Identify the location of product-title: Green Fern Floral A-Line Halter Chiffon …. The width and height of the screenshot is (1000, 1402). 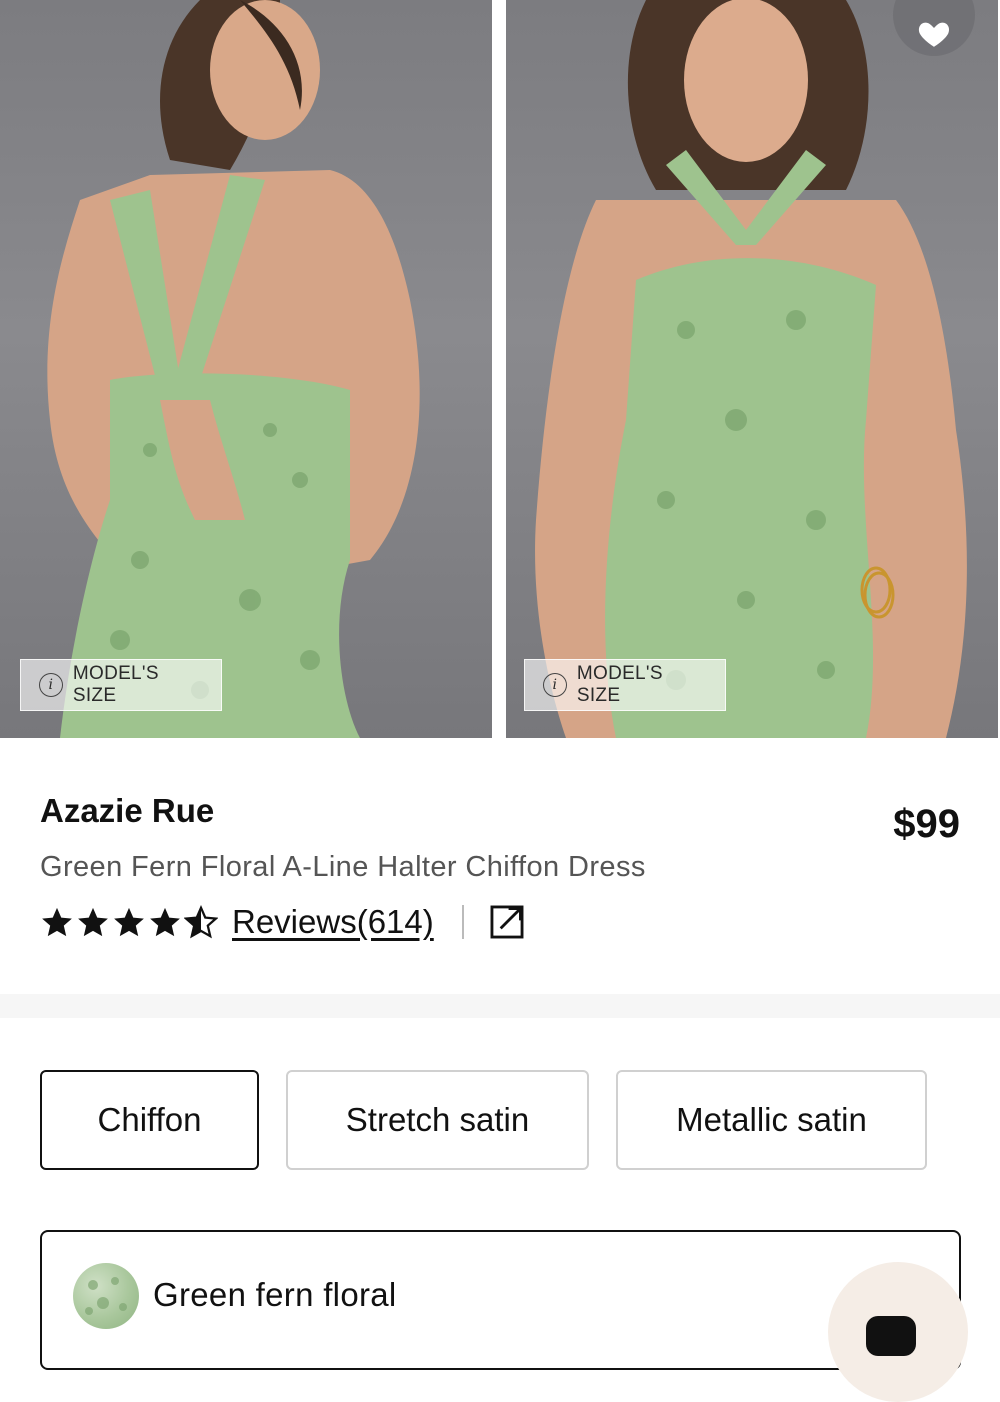
(343, 867).